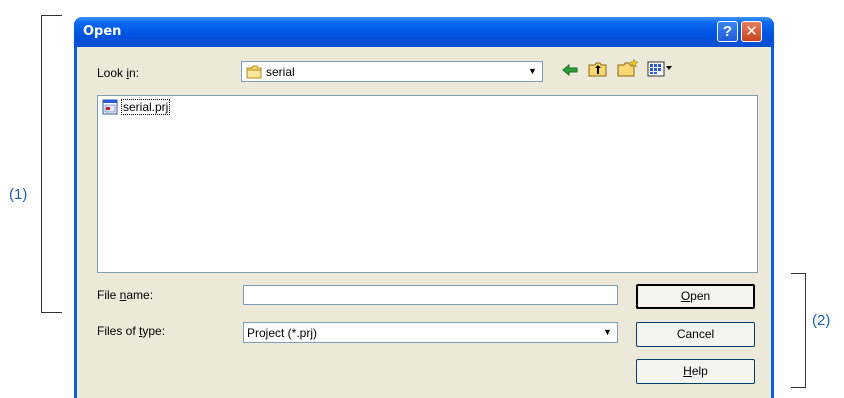  I want to click on dialog-title: Open, so click(102, 31).